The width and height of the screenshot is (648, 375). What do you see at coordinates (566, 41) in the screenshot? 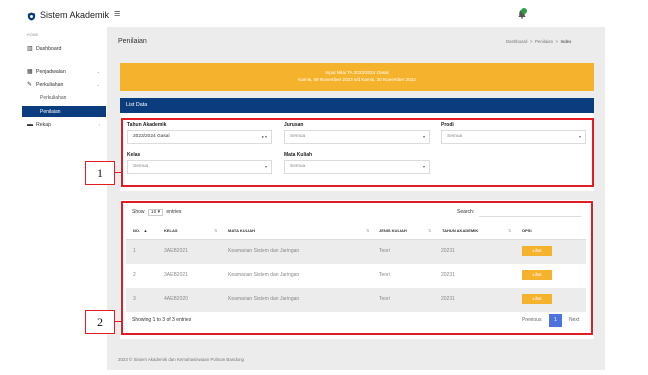
I see `breadcrumb-current: Index` at bounding box center [566, 41].